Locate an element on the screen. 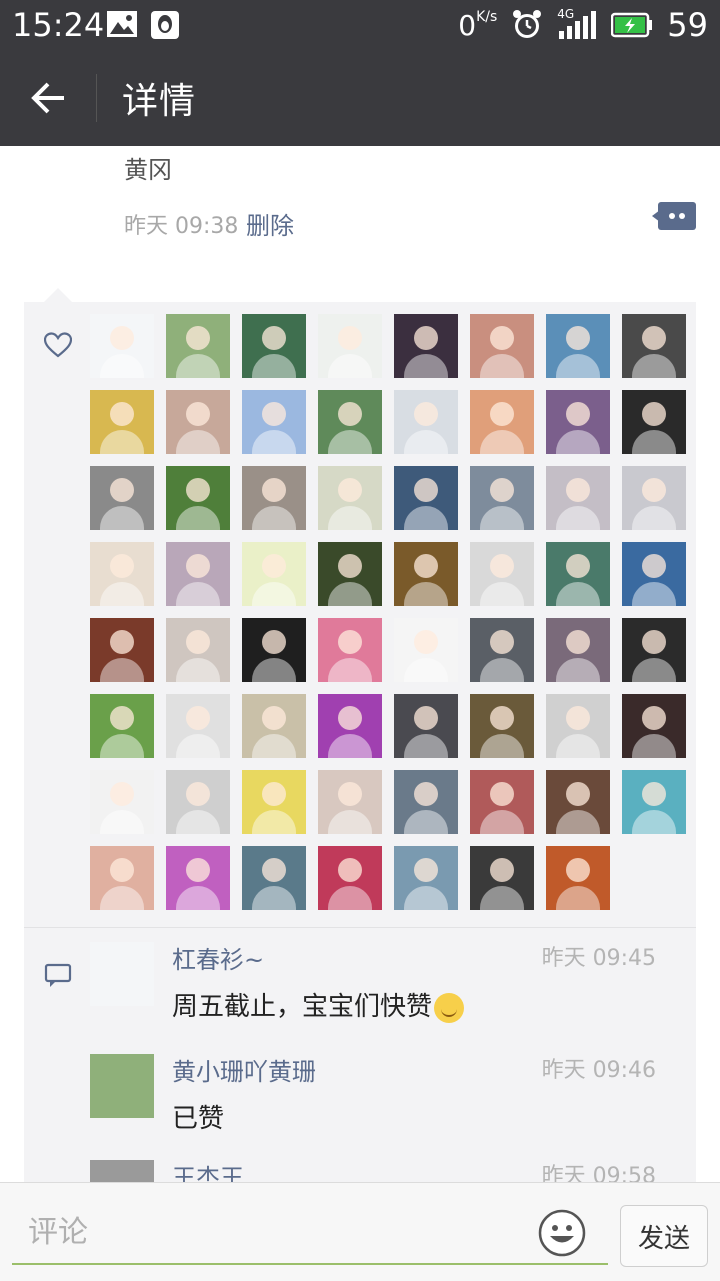 The height and width of the screenshot is (1281, 720). comment-bar: 发送 is located at coordinates (360, 1231).